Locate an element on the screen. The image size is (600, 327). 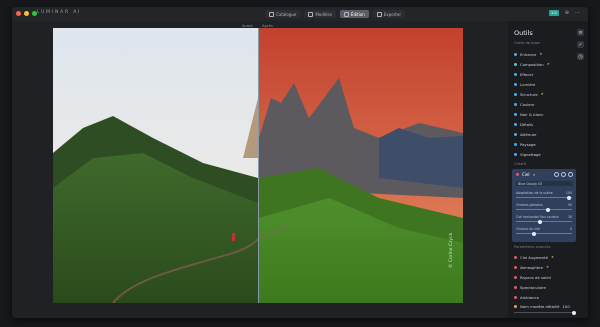
tab-catalogue: Catalogue is located at coordinates (283, 14).